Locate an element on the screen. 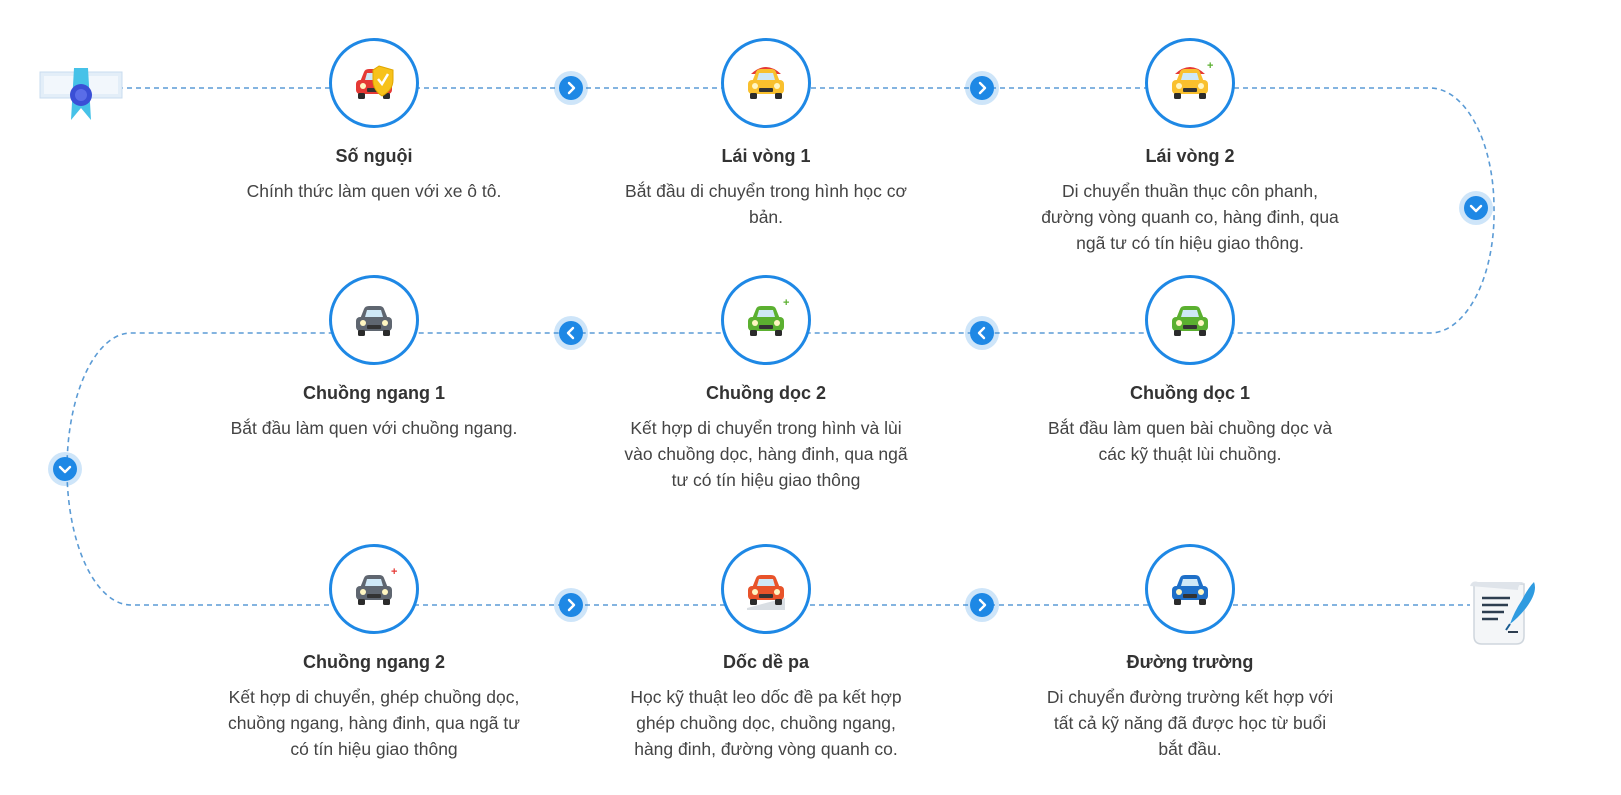 The width and height of the screenshot is (1621, 795). step-title: Dốc dề pa is located at coordinates (766, 662).